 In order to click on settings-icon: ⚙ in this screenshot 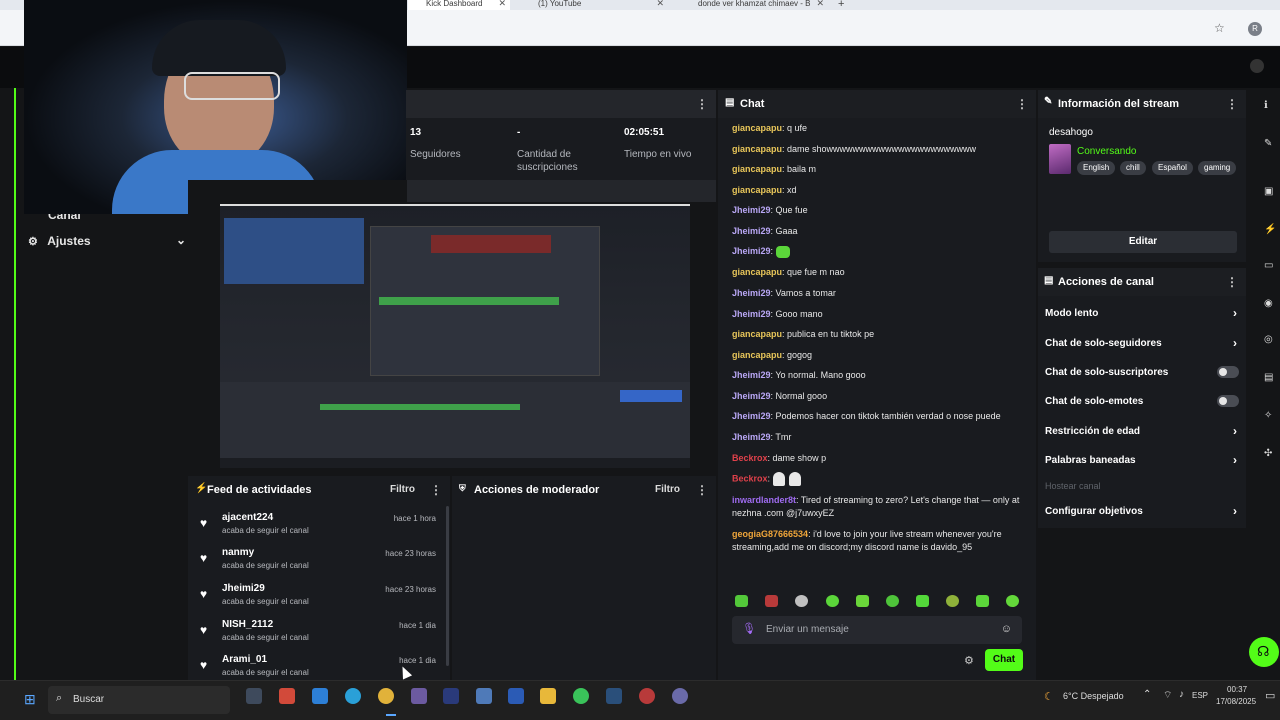, I will do `click(969, 660)`.